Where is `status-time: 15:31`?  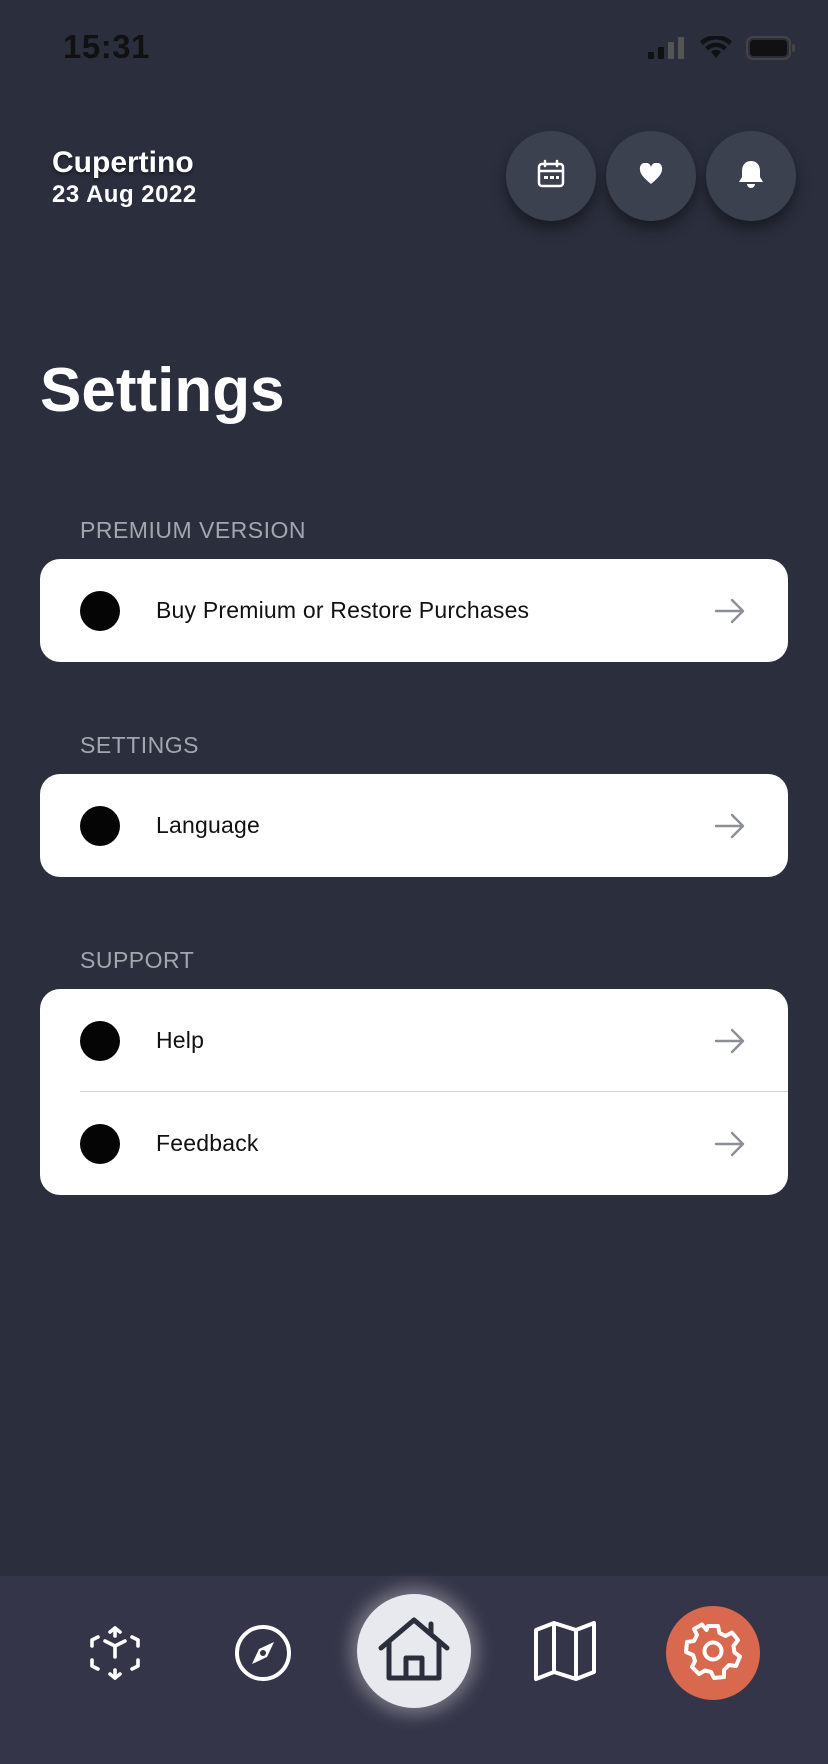
status-time: 15:31 is located at coordinates (106, 46).